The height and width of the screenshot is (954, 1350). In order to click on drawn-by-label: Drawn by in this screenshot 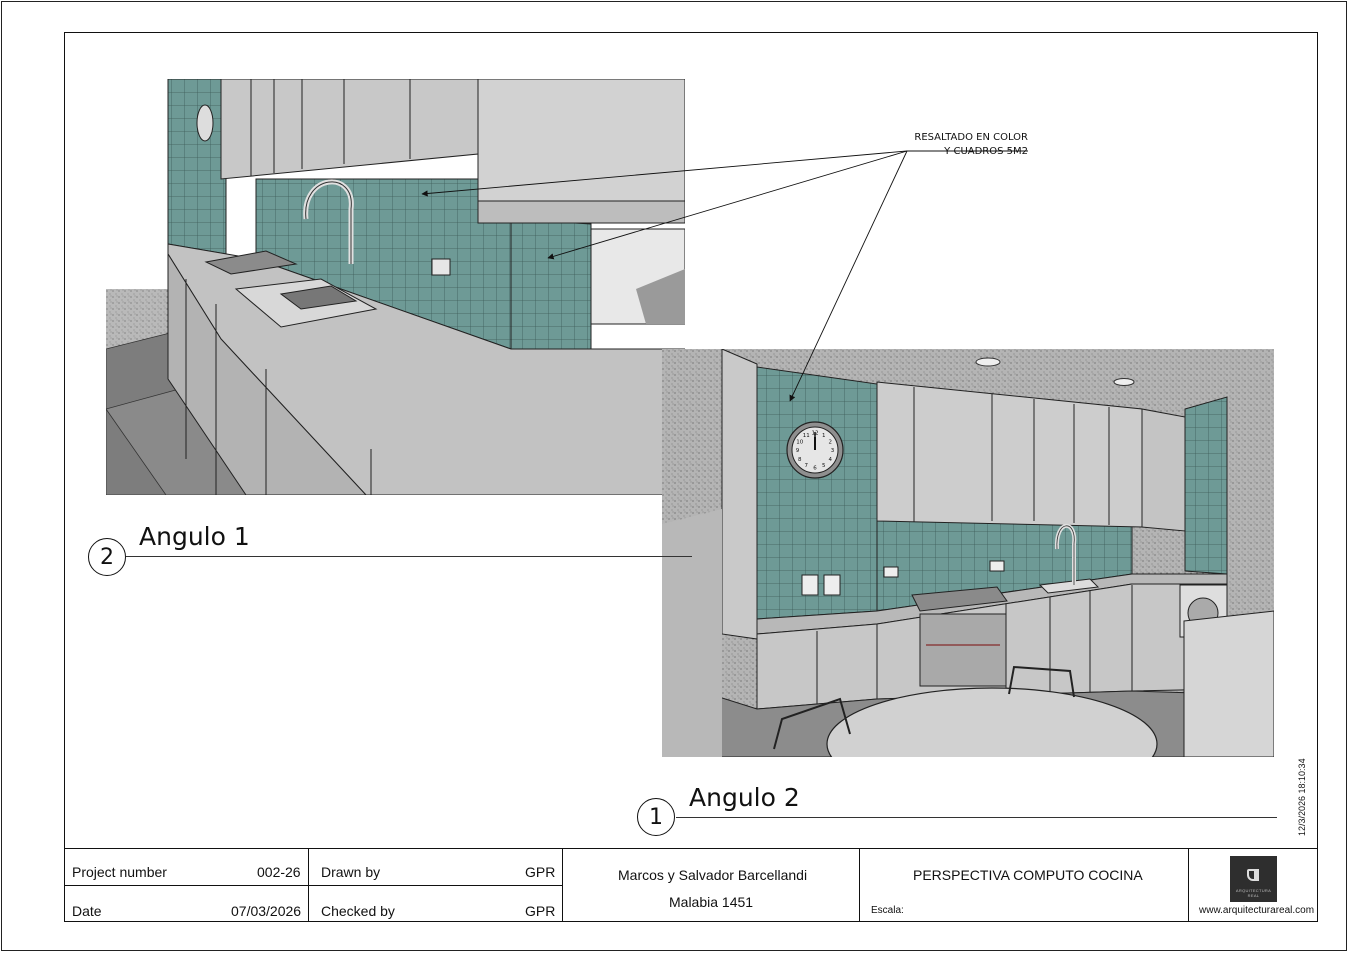, I will do `click(351, 872)`.